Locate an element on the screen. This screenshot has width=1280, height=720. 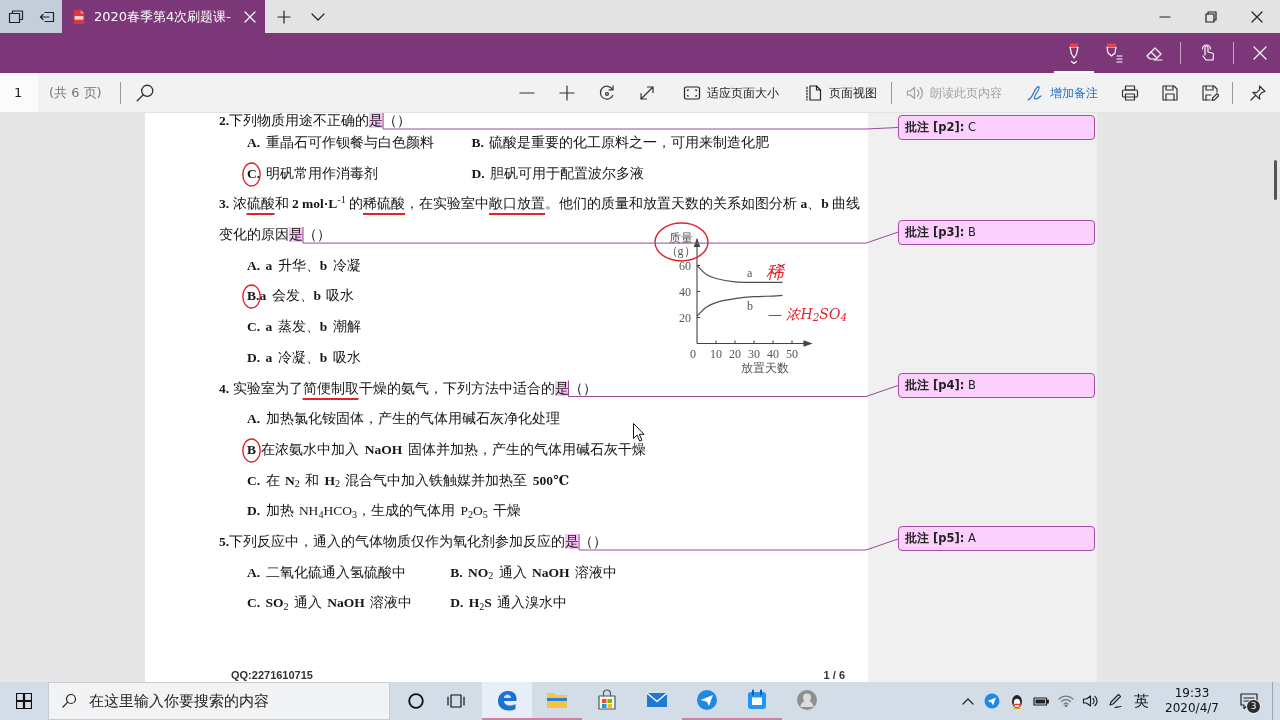
input-method-button: 英 is located at coordinates (1141, 701).